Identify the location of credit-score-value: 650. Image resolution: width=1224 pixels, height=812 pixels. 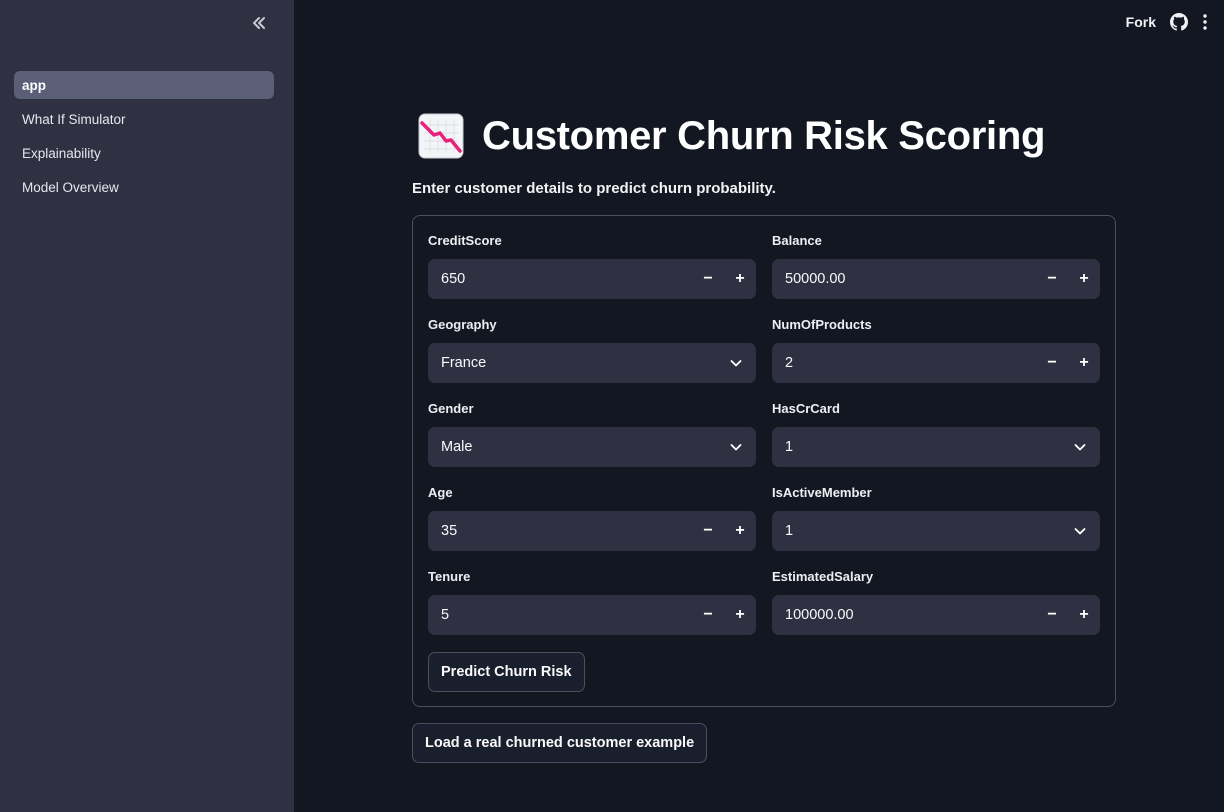
(453, 279).